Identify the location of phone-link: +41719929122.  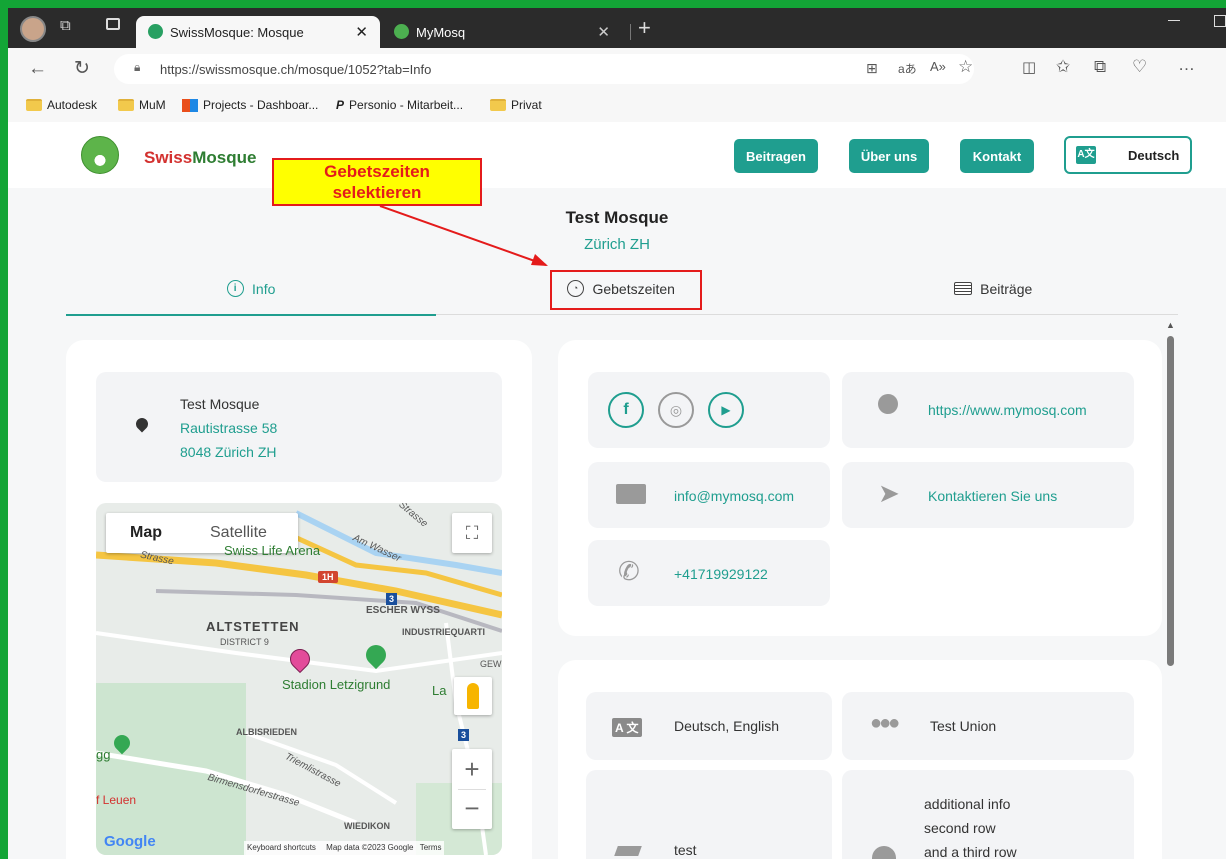
(721, 574).